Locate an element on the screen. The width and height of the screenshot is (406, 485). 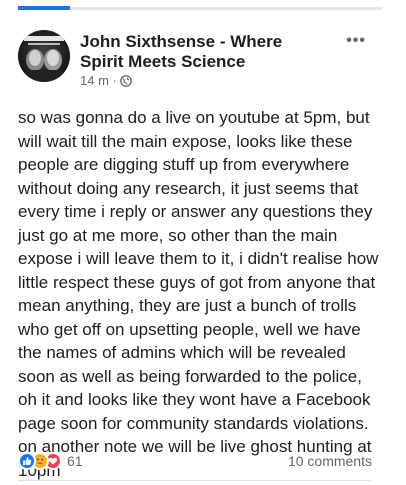
avatar-image is located at coordinates (44, 59).